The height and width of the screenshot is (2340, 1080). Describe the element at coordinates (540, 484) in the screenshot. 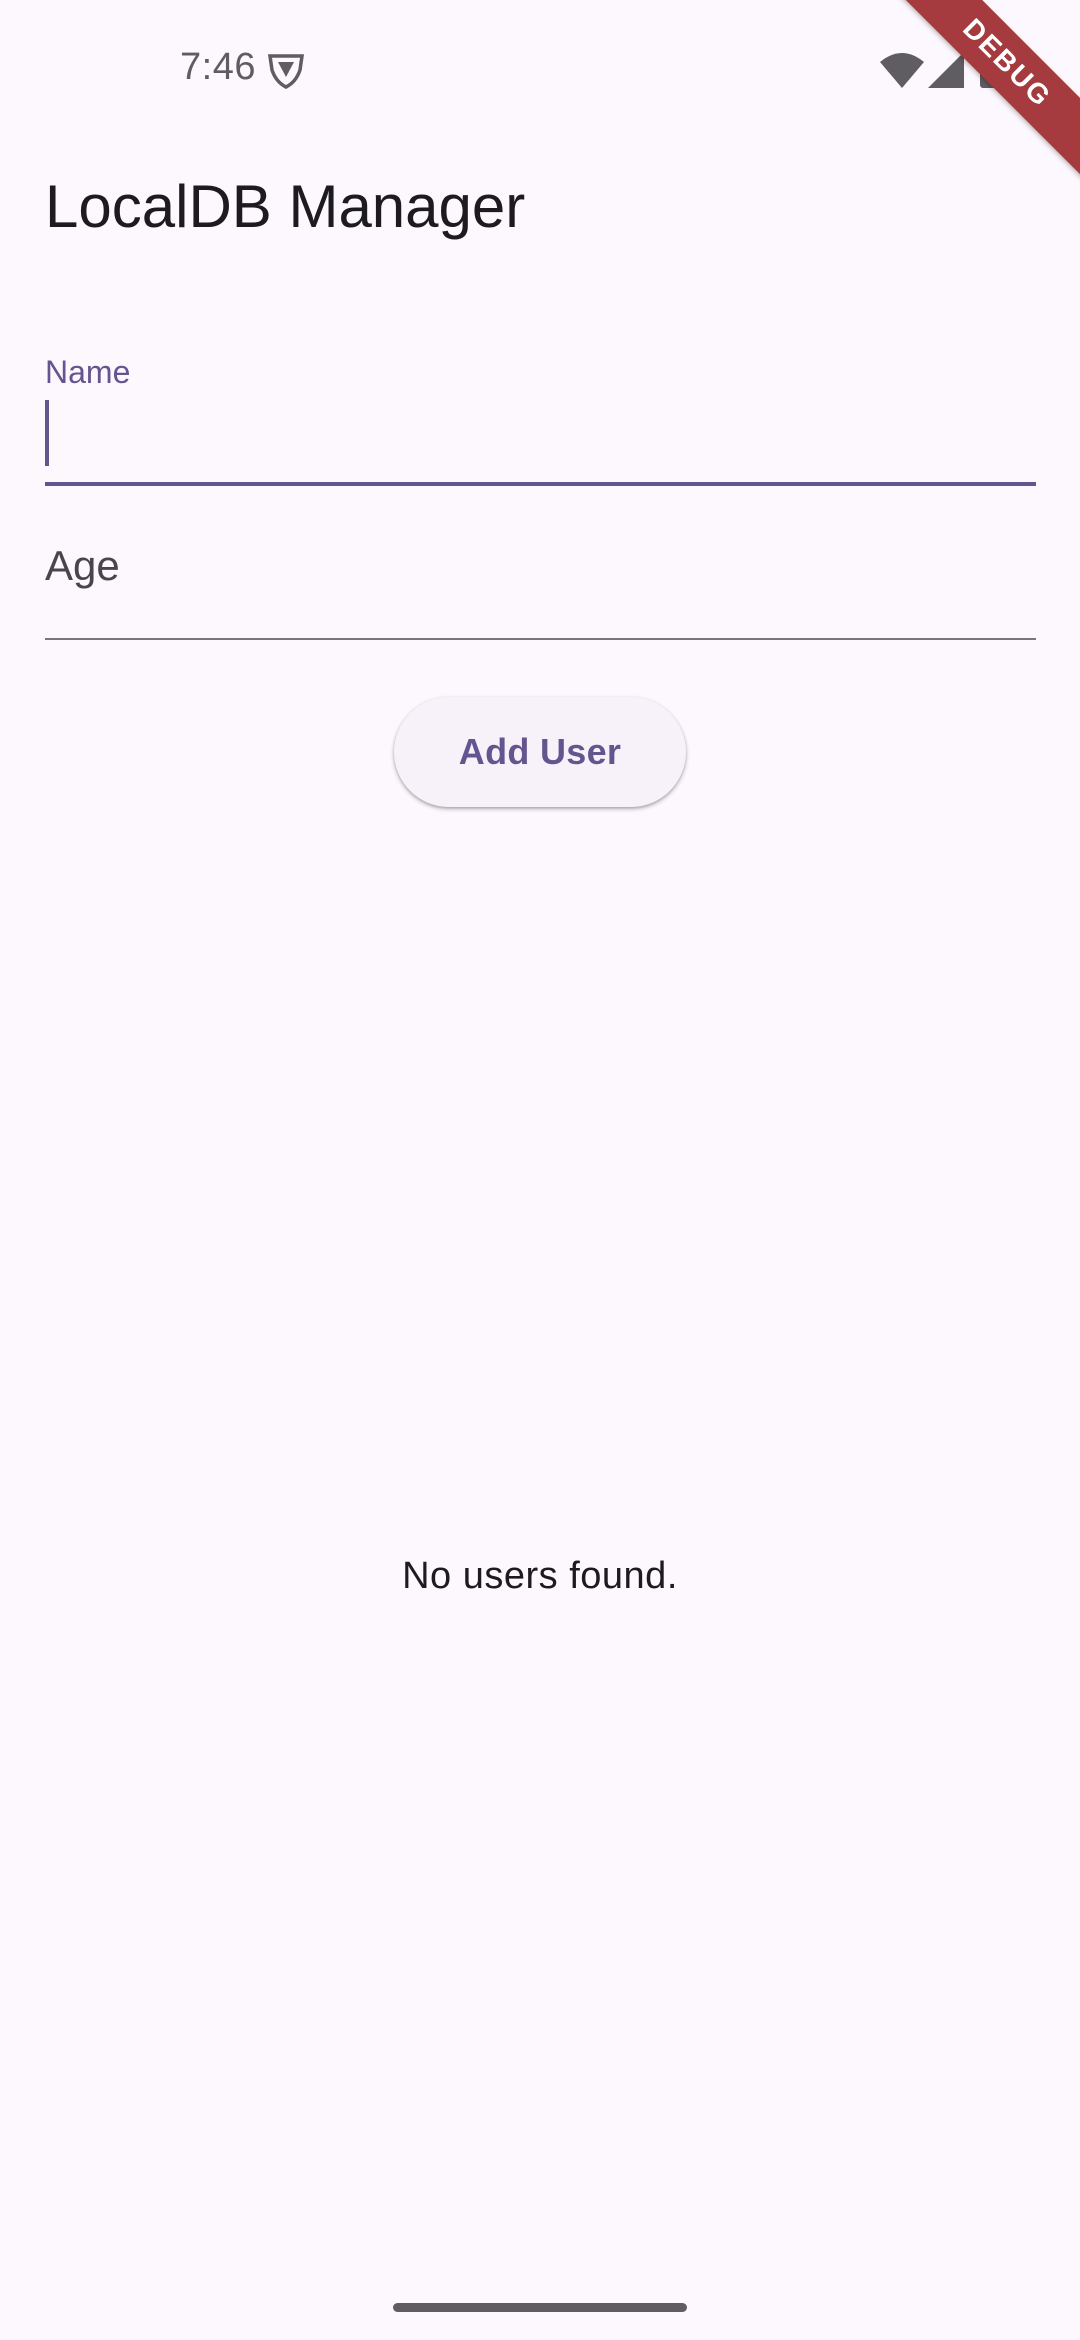

I see `name-field-underline` at that location.